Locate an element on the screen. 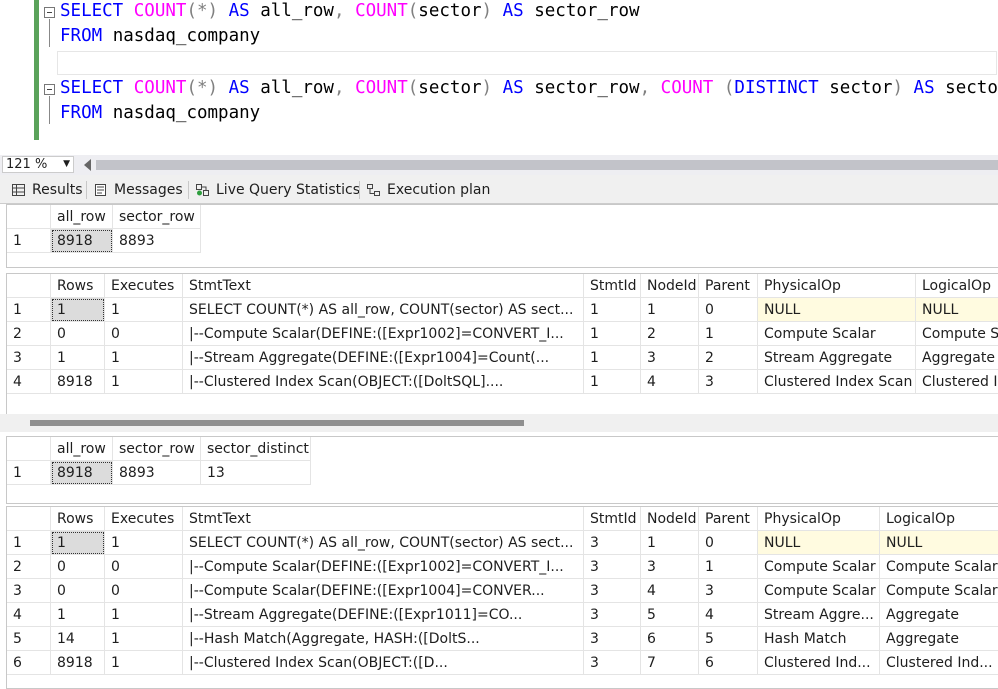 This screenshot has height=689, width=998. scroll-left-icon is located at coordinates (87, 165).